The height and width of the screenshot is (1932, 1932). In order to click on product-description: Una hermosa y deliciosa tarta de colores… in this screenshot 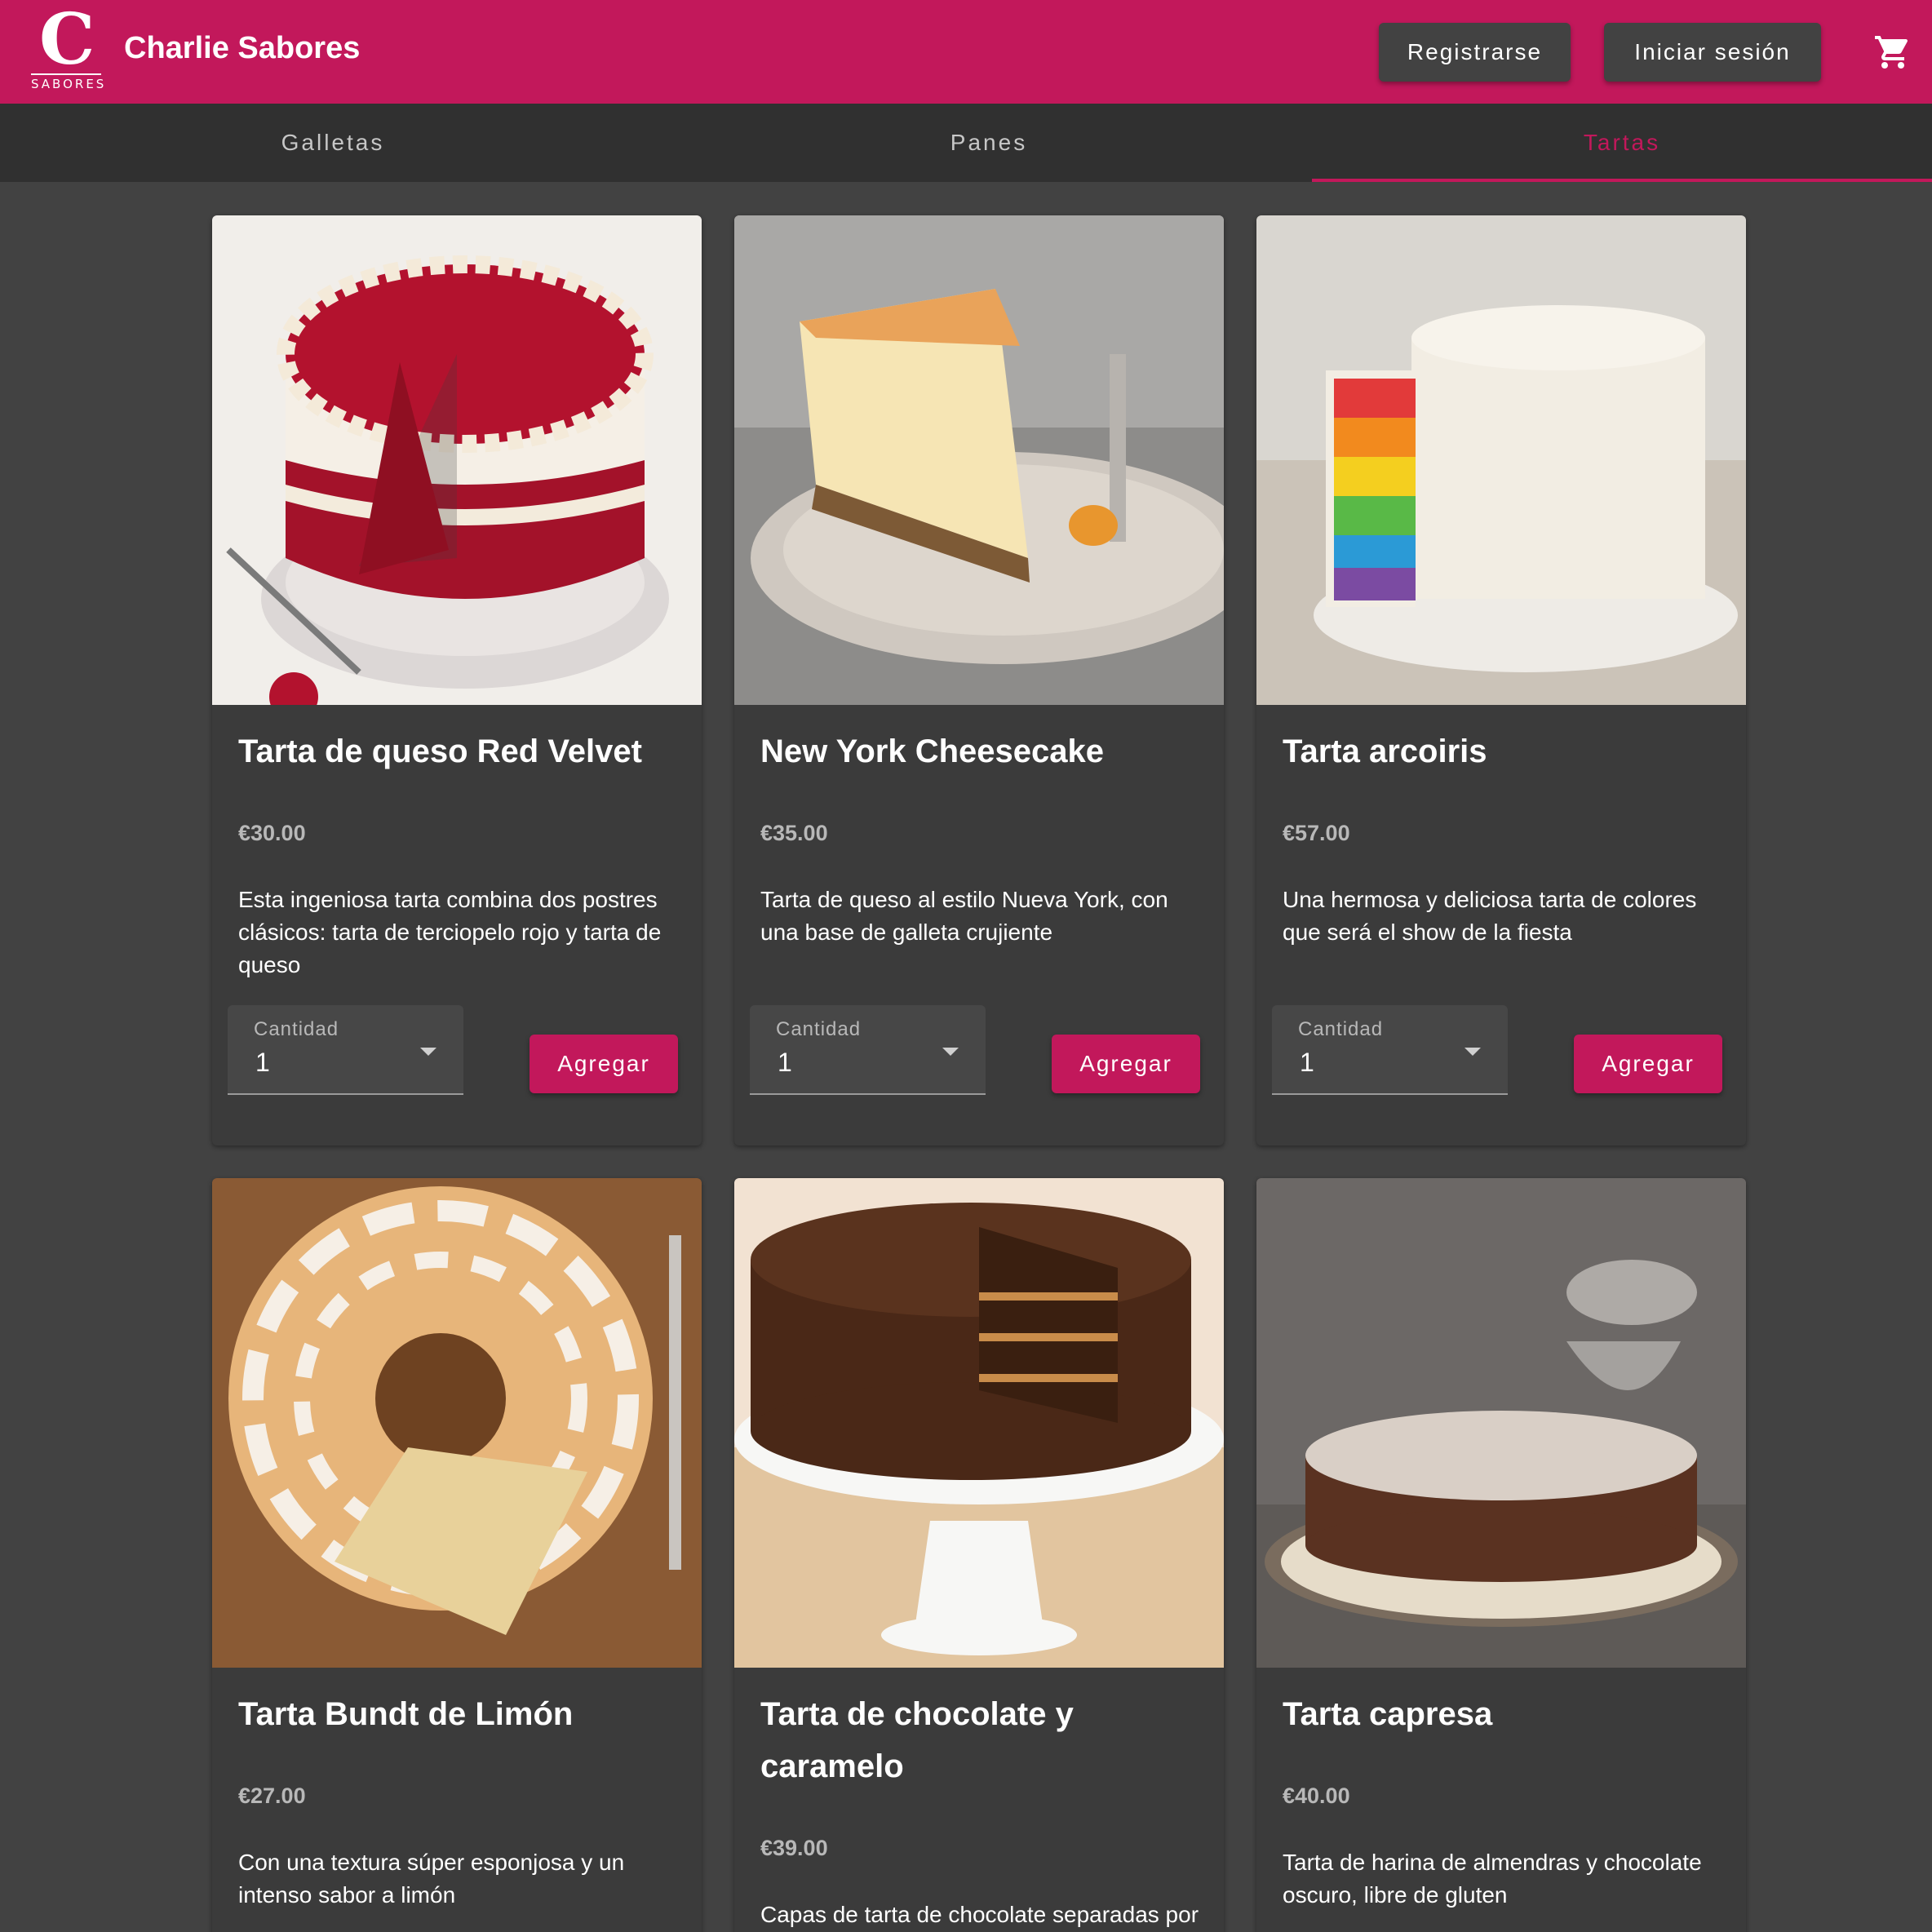, I will do `click(1490, 916)`.